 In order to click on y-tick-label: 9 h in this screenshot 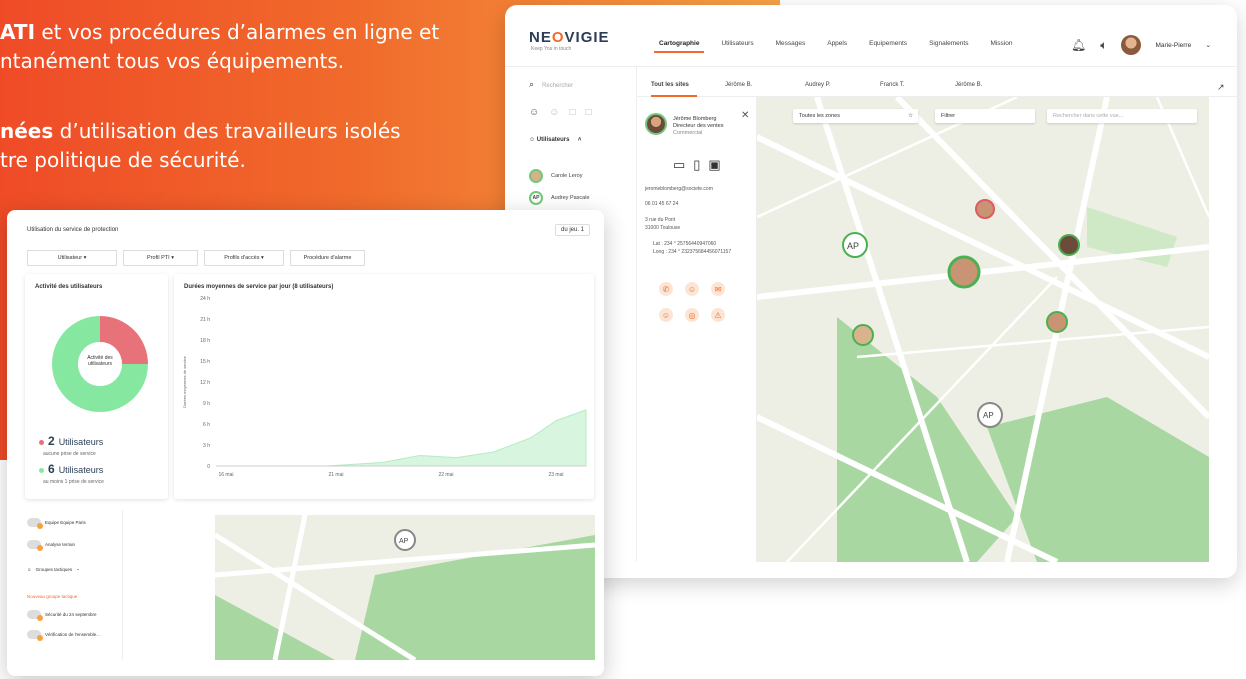, I will do `click(206, 404)`.